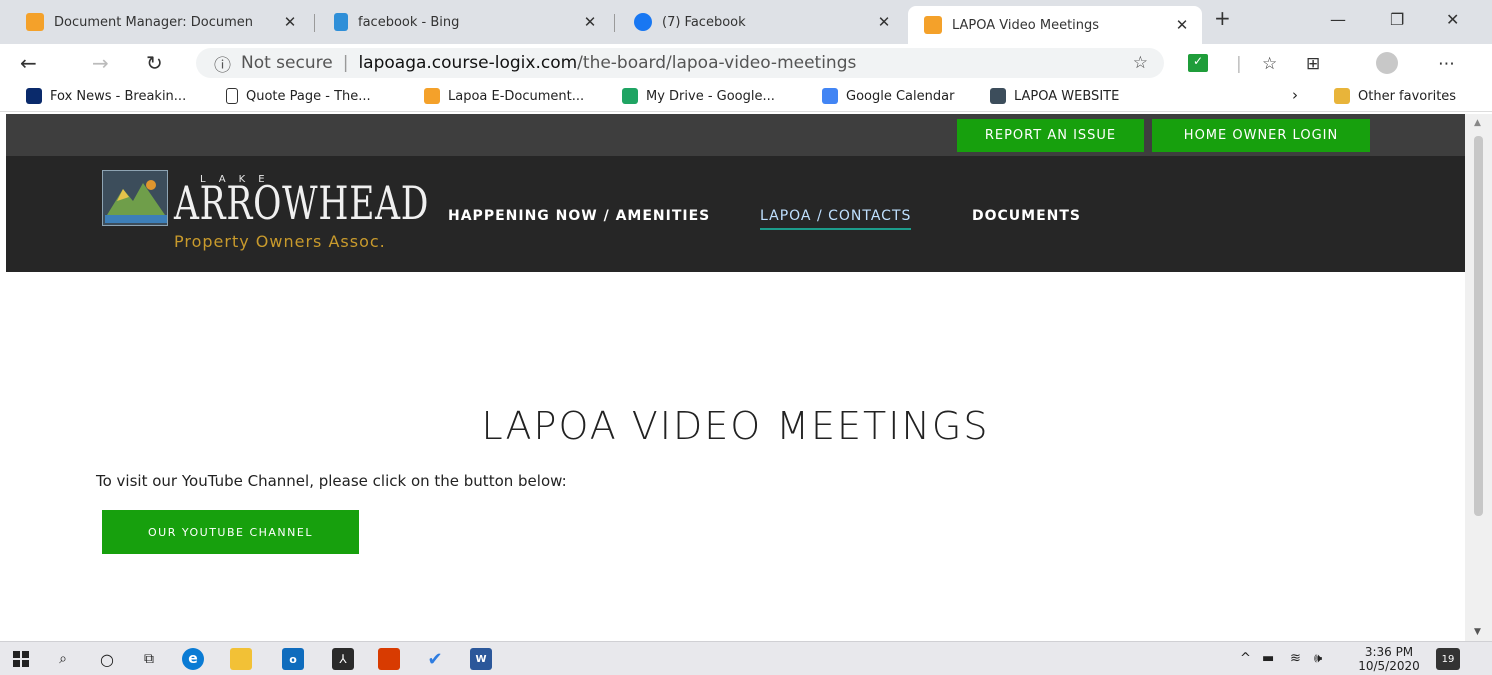  Describe the element at coordinates (1067, 96) in the screenshot. I see `bookmark-label: LAPOA WEBSITE` at that location.